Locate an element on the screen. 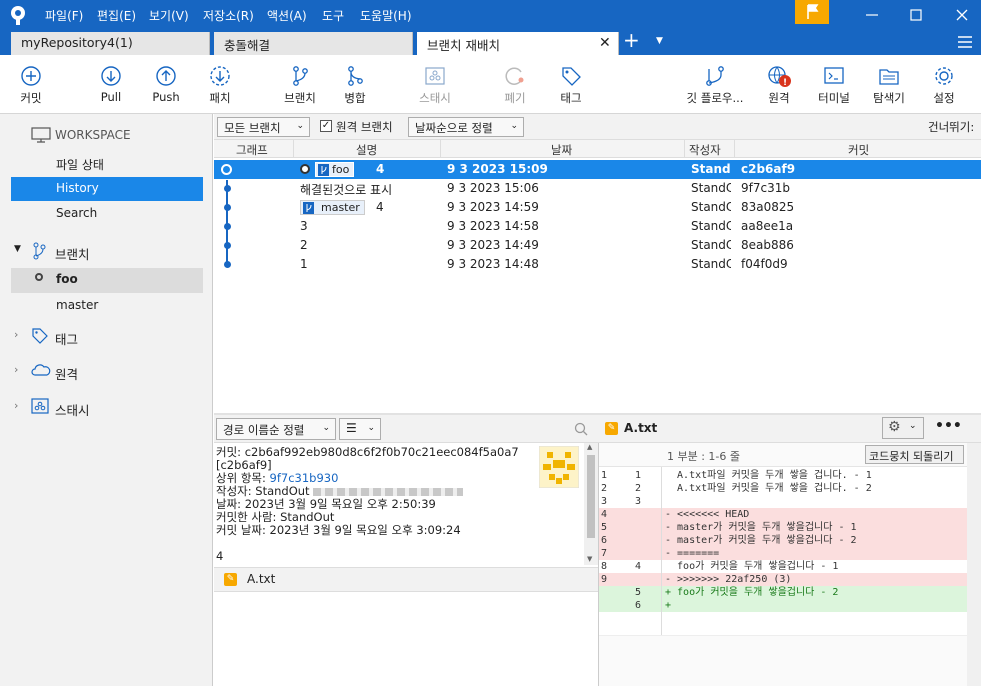  head-marker-icon is located at coordinates (305, 169).